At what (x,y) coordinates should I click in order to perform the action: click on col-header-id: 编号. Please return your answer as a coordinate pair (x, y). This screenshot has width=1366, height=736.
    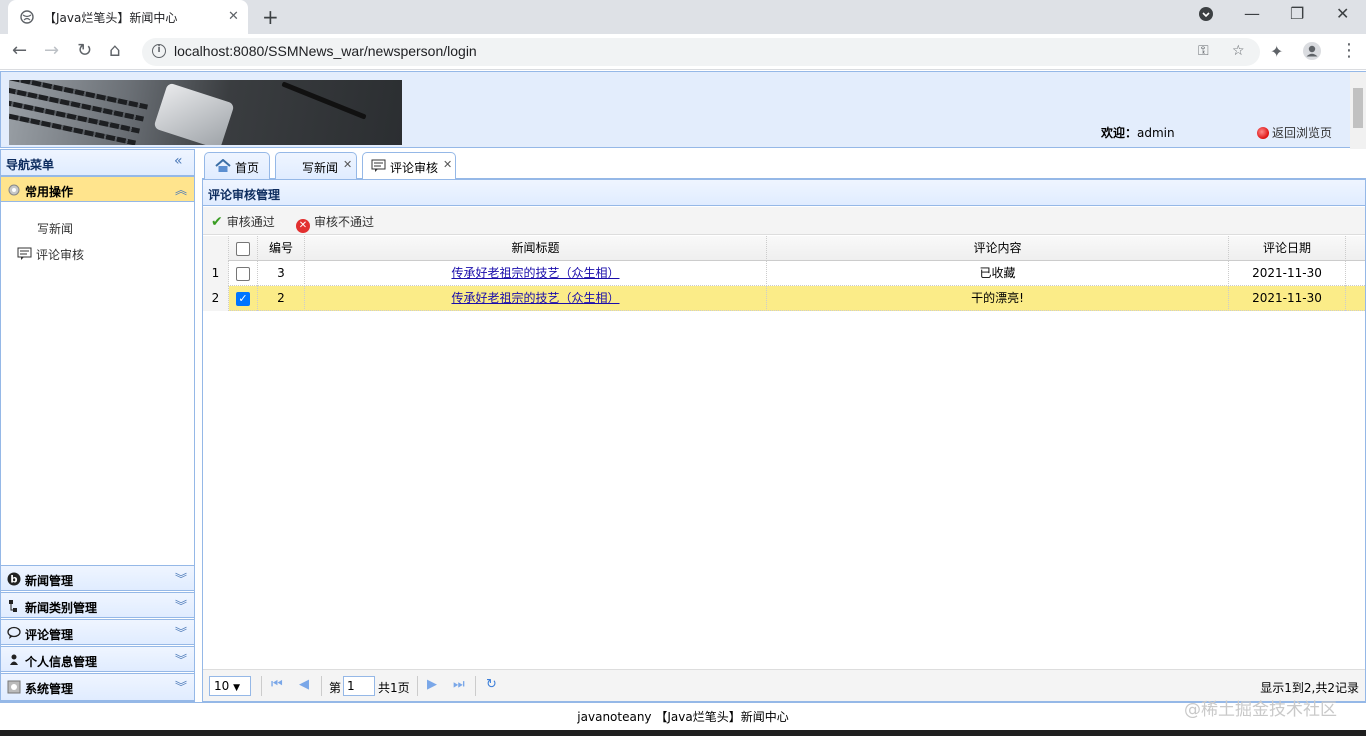
    Looking at the image, I should click on (281, 248).